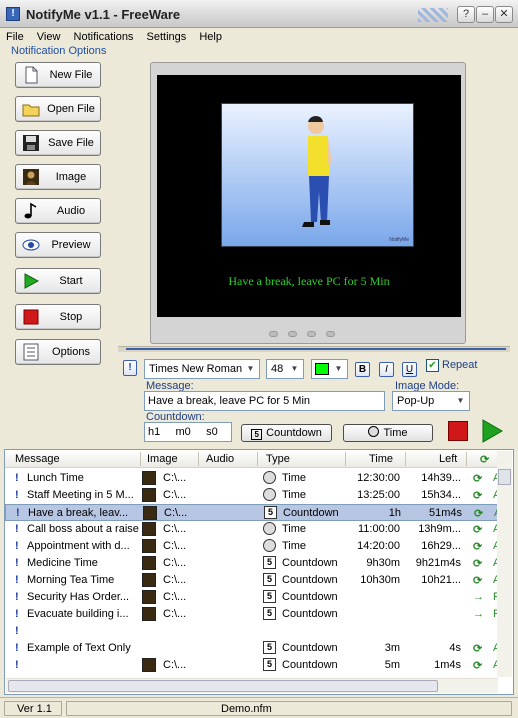  Describe the element at coordinates (202, 369) in the screenshot. I see `font-select: Times New Roman ▼` at that location.